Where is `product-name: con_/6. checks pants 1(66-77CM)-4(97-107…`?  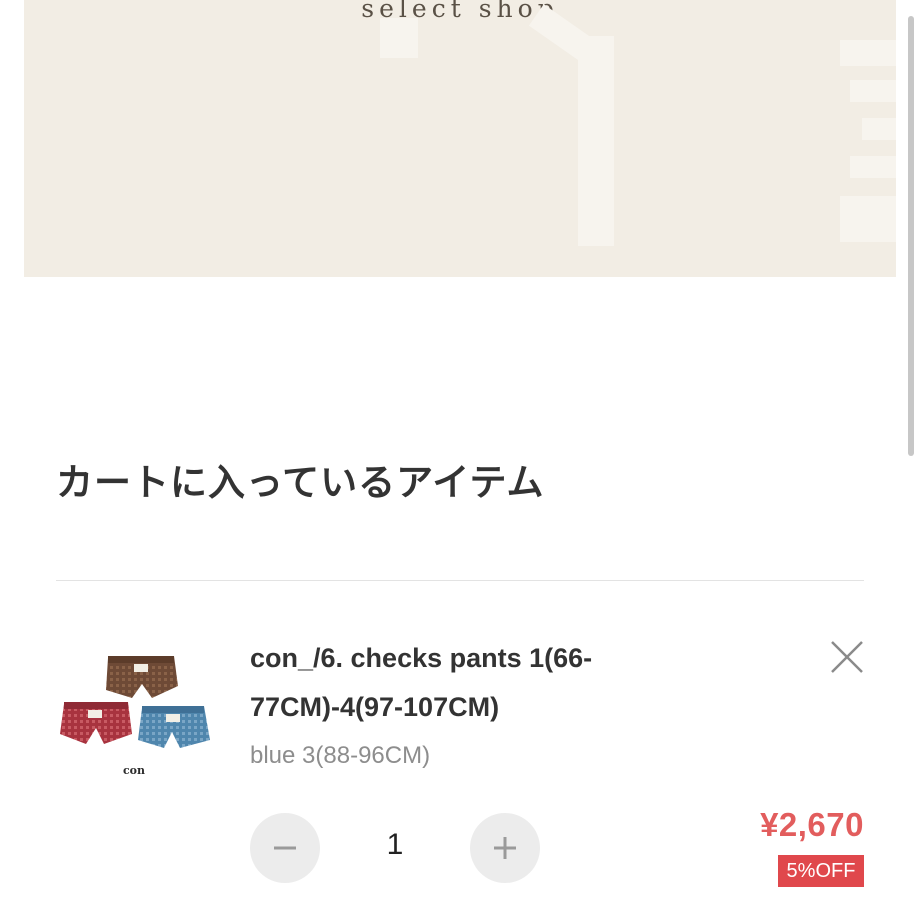
product-name: con_/6. checks pants 1(66-77CM)-4(97-107… is located at coordinates (460, 683).